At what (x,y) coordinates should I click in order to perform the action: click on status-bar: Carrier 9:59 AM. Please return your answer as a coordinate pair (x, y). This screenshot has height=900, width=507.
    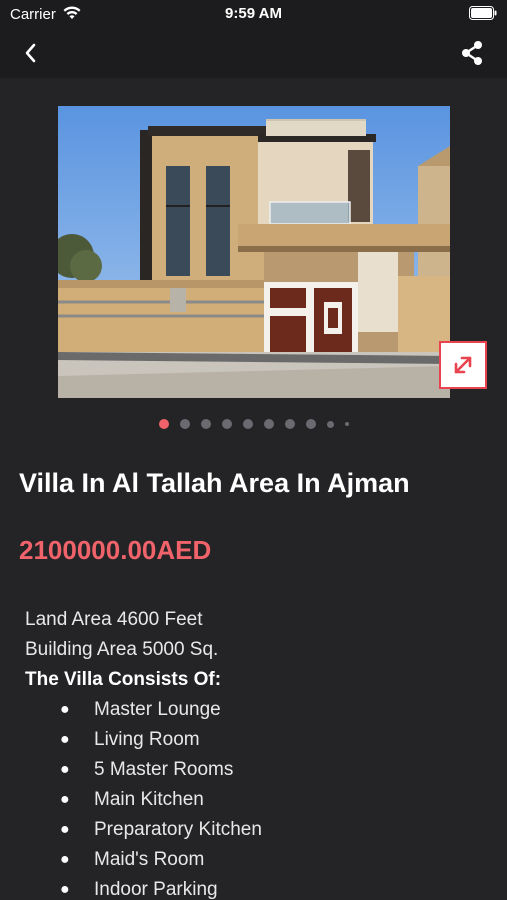
    Looking at the image, I should click on (253, 14).